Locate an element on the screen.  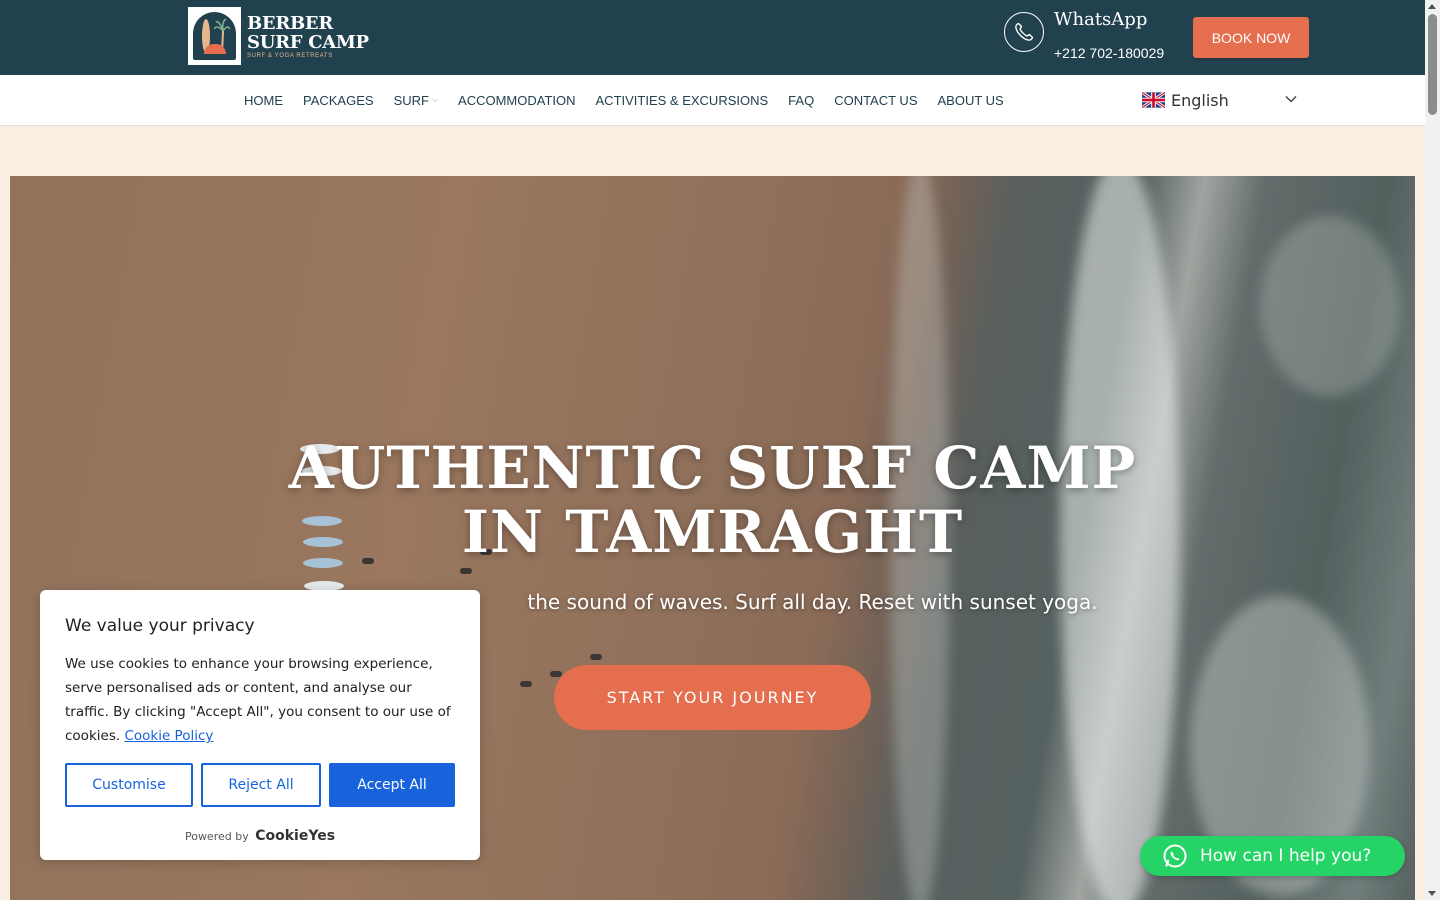
logo-text: BERBER SURF CAMP SURF & YOGA RETREATS is located at coordinates (308, 36).